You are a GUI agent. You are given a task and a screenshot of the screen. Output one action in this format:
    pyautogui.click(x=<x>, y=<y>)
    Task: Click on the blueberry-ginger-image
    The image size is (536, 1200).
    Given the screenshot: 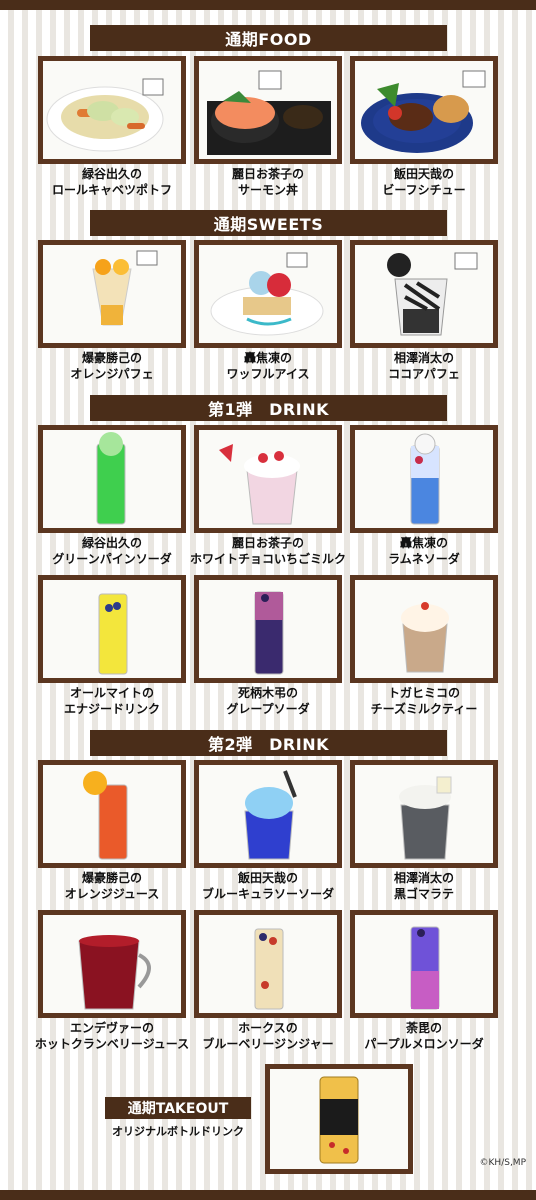 What is the action you would take?
    pyautogui.click(x=269, y=969)
    